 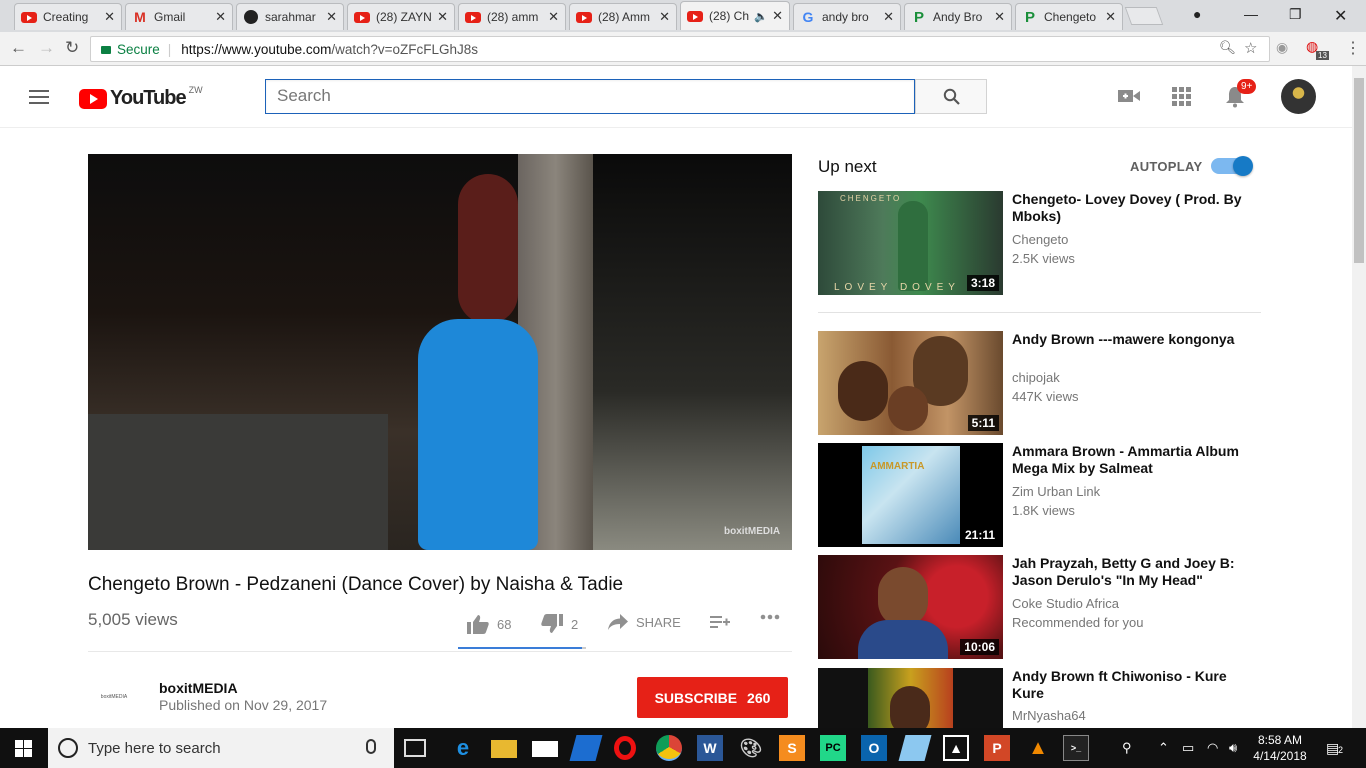 What do you see at coordinates (559, 624) in the screenshot?
I see `dislike-button: 2` at bounding box center [559, 624].